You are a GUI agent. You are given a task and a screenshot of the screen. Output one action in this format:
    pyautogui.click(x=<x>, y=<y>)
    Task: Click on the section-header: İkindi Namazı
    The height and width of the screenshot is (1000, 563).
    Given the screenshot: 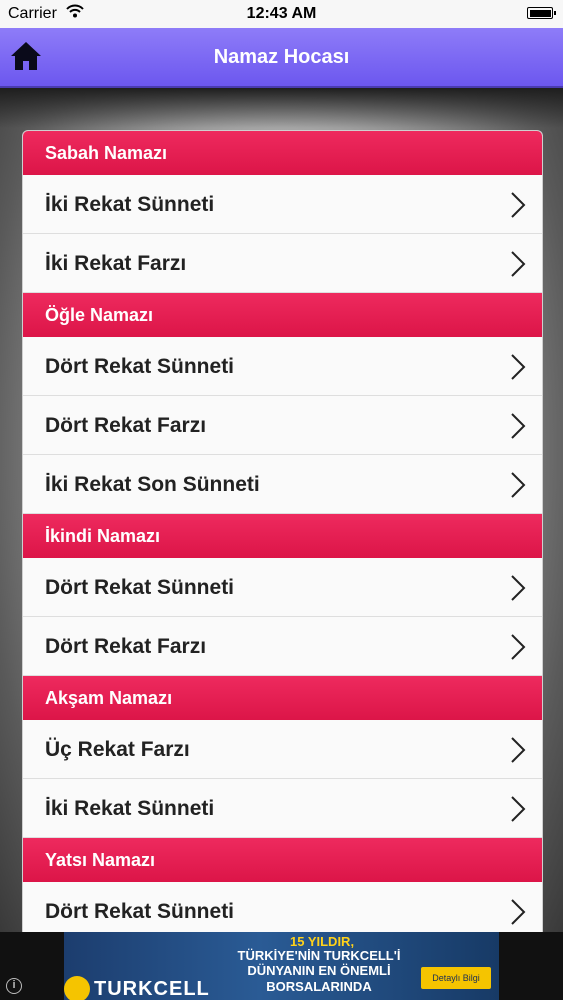 What is the action you would take?
    pyautogui.click(x=282, y=536)
    